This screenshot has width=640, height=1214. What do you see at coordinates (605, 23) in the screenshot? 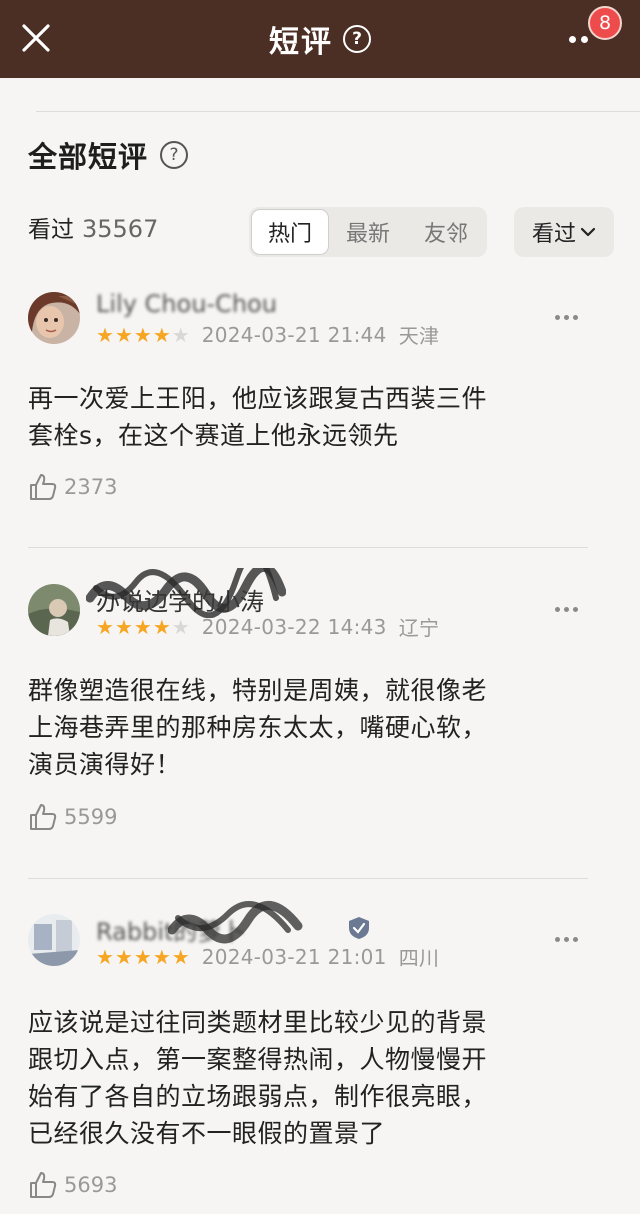
I see `notification-badge: 8` at bounding box center [605, 23].